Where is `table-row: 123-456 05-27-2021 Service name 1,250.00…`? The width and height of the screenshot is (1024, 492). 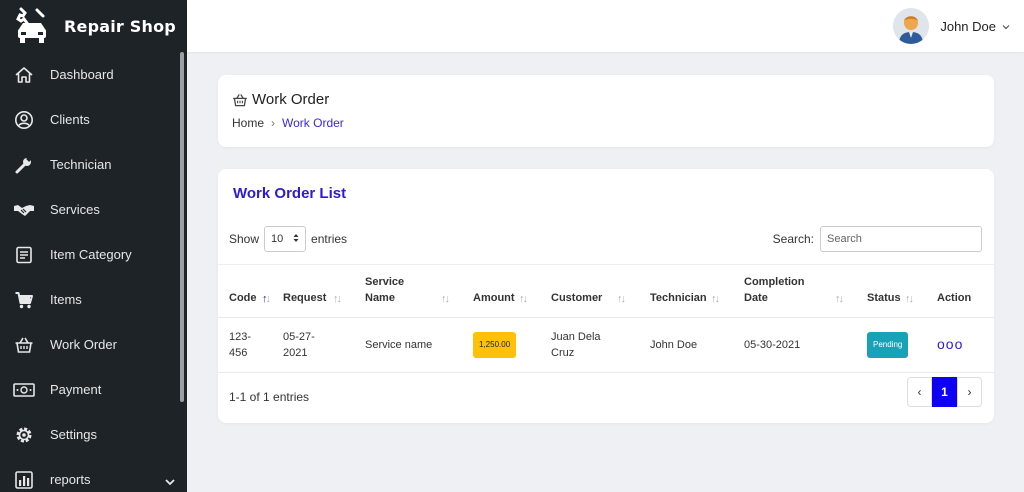
table-row: 123-456 05-27-2021 Service name 1,250.00… is located at coordinates (606, 345).